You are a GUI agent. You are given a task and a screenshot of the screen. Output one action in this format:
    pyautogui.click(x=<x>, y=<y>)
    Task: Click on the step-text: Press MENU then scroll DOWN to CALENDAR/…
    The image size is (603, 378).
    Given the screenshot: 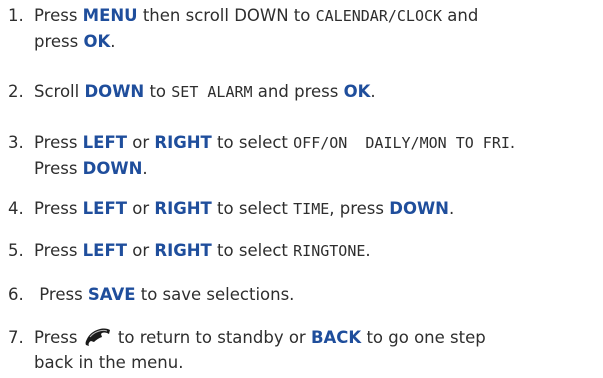 What is the action you would take?
    pyautogui.click(x=256, y=15)
    